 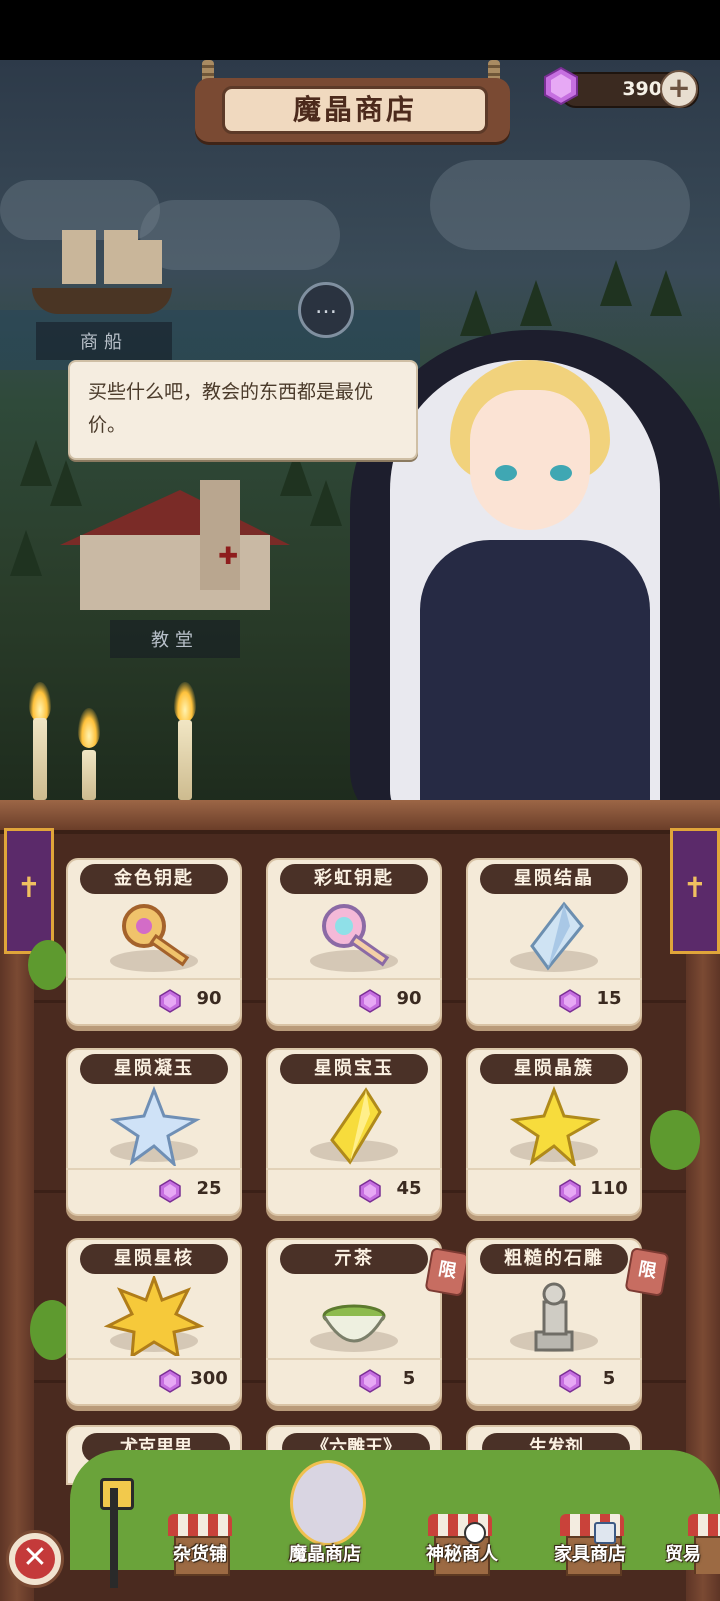 What do you see at coordinates (356, 1126) in the screenshot?
I see `meteor-gem-yellow-icon` at bounding box center [356, 1126].